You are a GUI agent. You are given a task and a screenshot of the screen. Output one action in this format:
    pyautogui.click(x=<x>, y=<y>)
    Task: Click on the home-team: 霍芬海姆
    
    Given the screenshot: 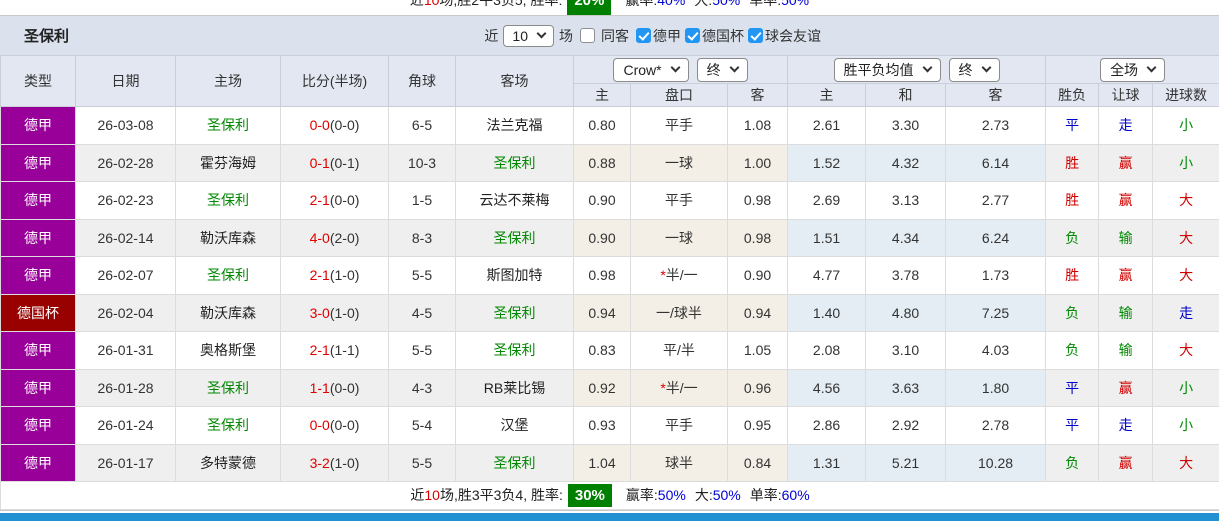 What is the action you would take?
    pyautogui.click(x=228, y=163)
    